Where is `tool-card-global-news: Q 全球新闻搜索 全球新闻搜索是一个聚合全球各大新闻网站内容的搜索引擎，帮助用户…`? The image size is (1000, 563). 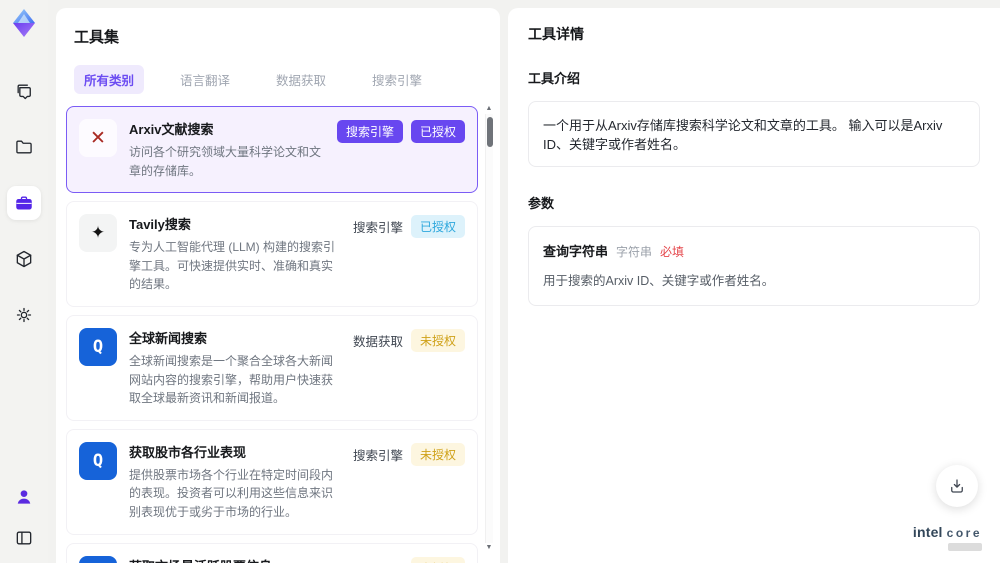
tool-card-global-news: Q 全球新闻搜索 全球新闻搜索是一个聚合全球各大新闻网站内容的搜索引擎，帮助用户… is located at coordinates (272, 367).